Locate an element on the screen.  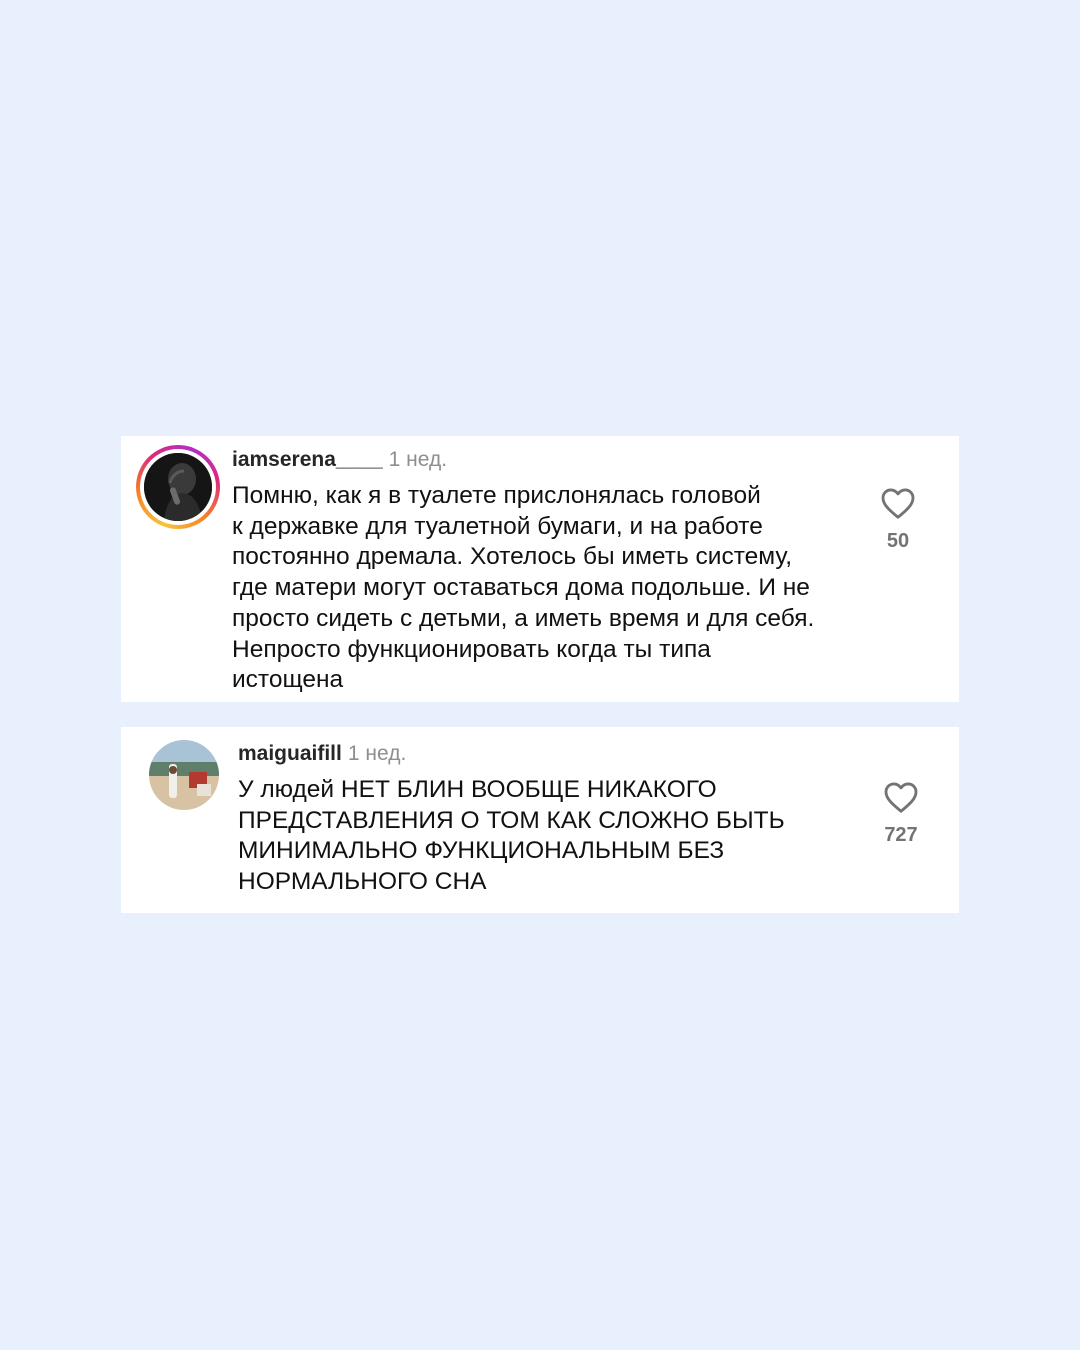
comment-line: У людей НЕТ БЛИН ВООБЩЕ НИКАКОГО is located at coordinates (477, 789).